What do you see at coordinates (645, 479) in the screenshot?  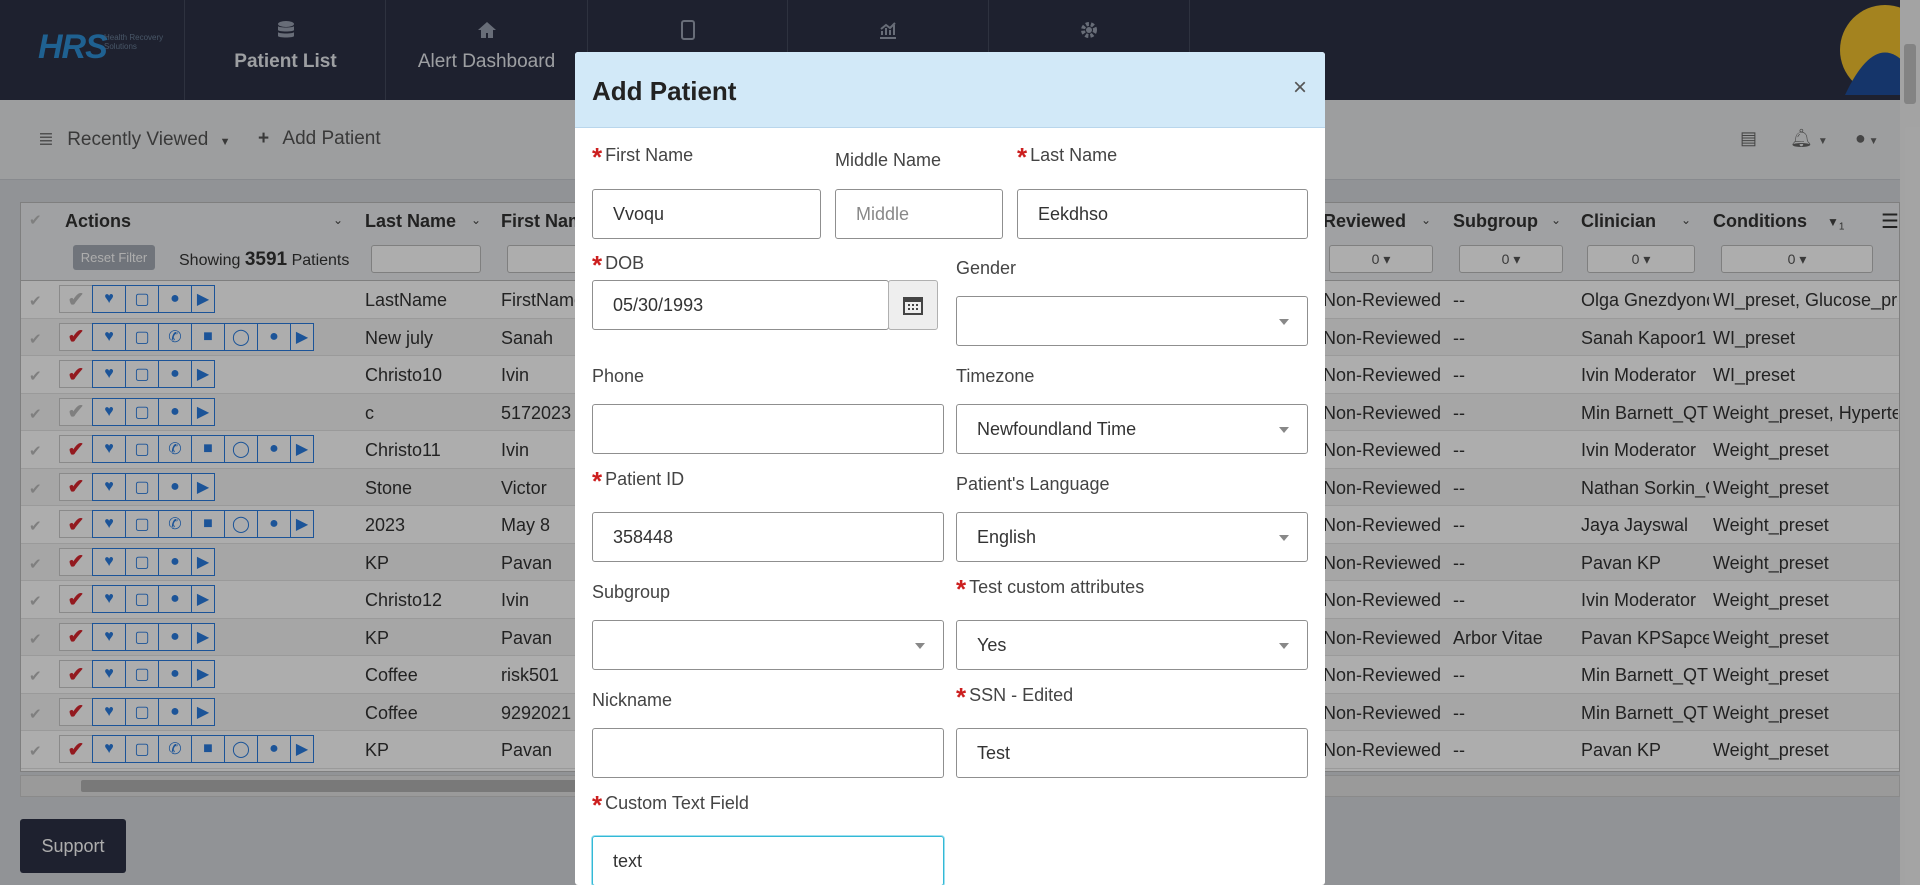 I see `label-text: Patient ID` at bounding box center [645, 479].